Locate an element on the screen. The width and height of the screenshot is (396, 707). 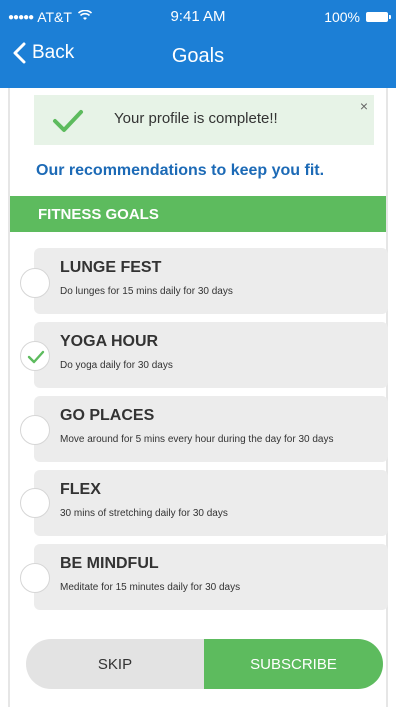
goal-name: BE MINDFUL is located at coordinates (109, 563).